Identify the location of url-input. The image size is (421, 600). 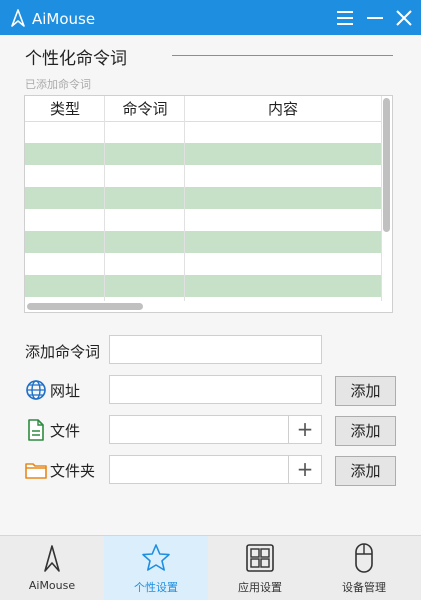
(215, 389).